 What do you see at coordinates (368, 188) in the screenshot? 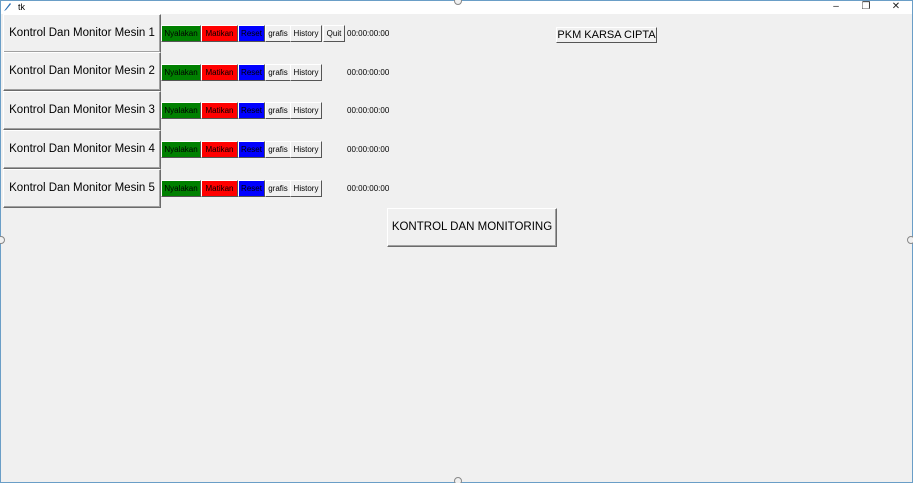
I see `machine-5-timer: 00:00:00:00` at bounding box center [368, 188].